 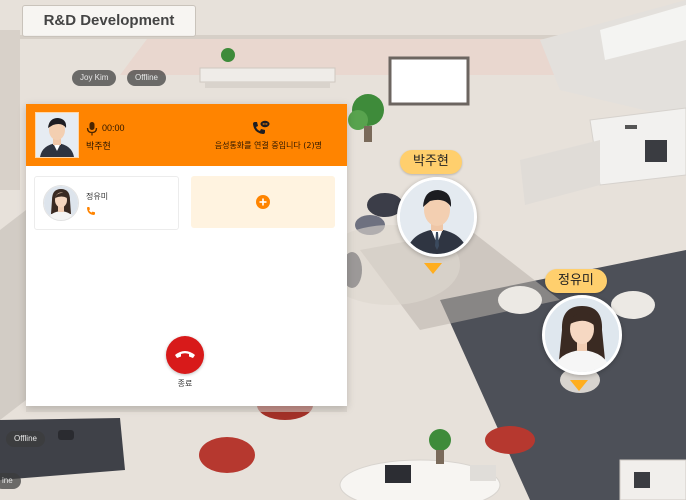 What do you see at coordinates (431, 162) in the screenshot?
I see `user-name-bubble: 박주현` at bounding box center [431, 162].